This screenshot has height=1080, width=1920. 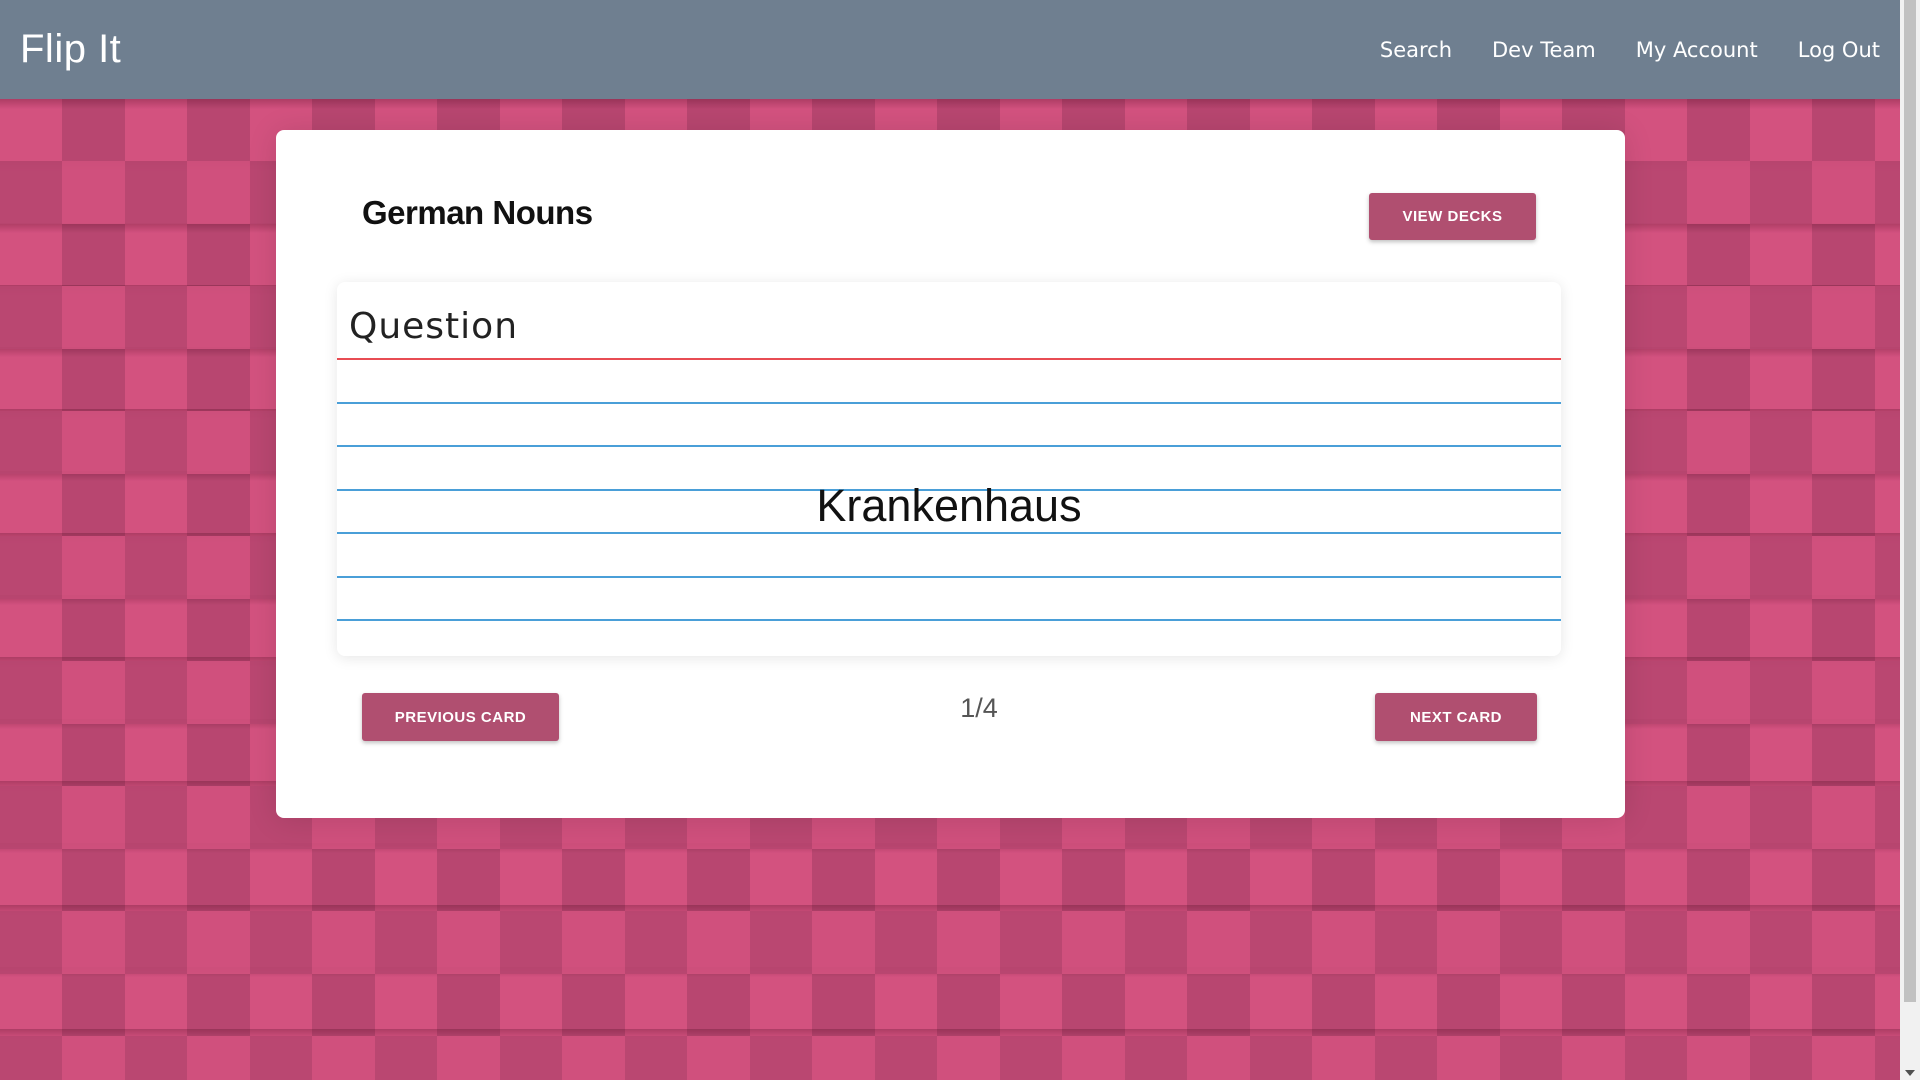 I want to click on scrollbar-thumb, so click(x=1910, y=501).